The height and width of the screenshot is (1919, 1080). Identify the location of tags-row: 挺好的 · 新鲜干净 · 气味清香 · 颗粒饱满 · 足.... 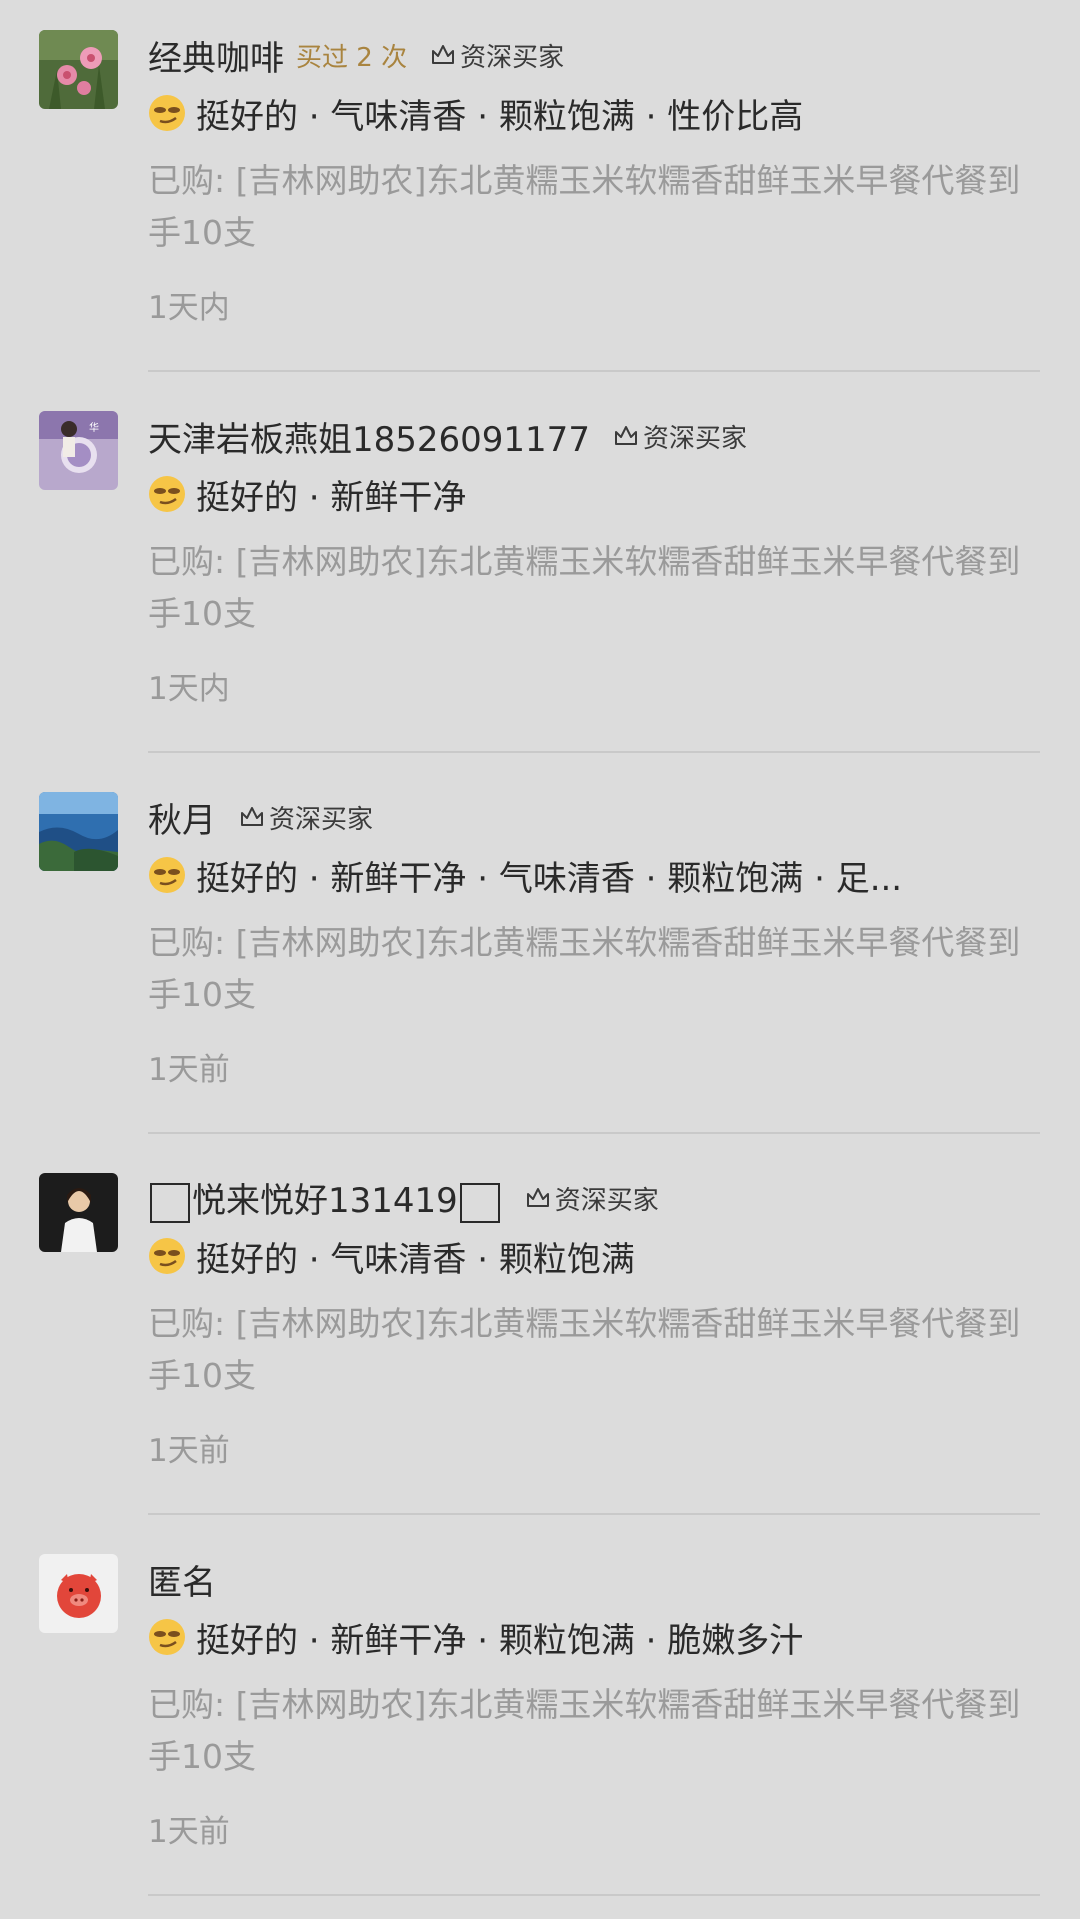
(588, 875).